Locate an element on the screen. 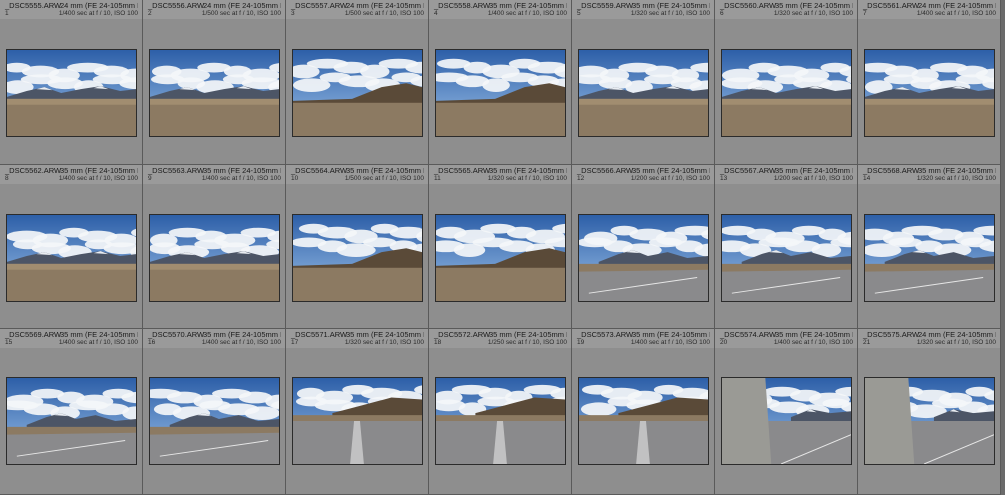 Image resolution: width=1005 pixels, height=495 pixels. index-label: 2 is located at coordinates (150, 13).